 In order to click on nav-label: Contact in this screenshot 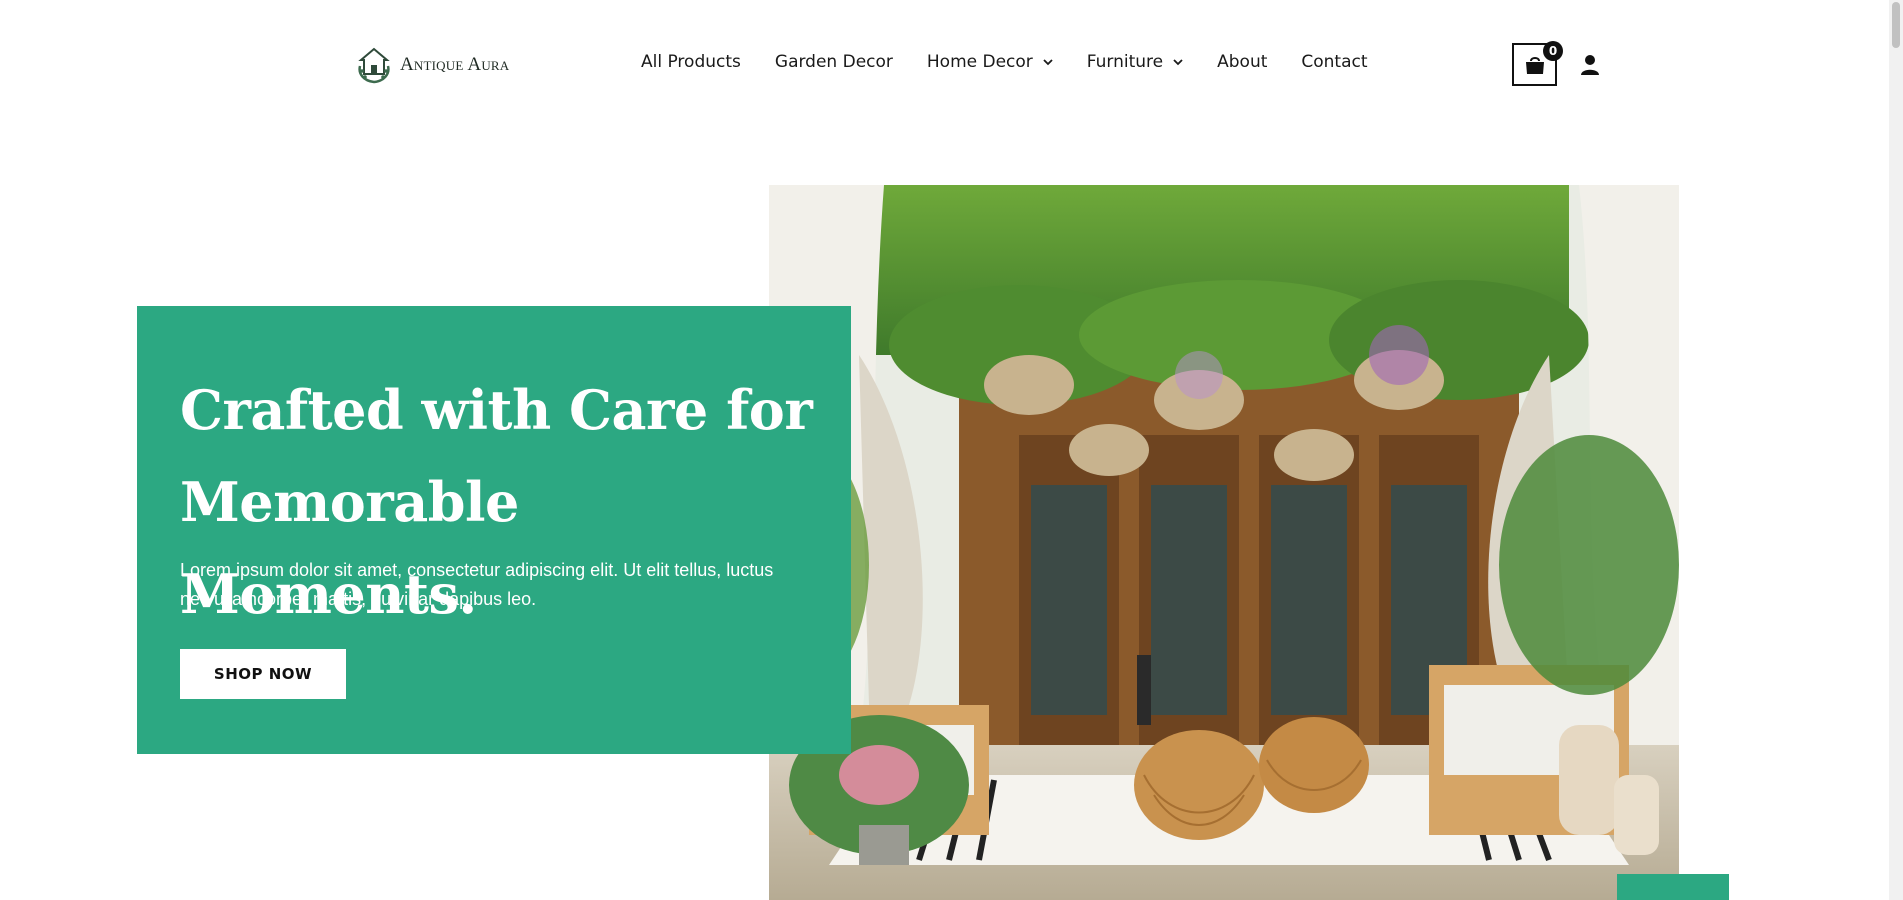, I will do `click(1334, 62)`.